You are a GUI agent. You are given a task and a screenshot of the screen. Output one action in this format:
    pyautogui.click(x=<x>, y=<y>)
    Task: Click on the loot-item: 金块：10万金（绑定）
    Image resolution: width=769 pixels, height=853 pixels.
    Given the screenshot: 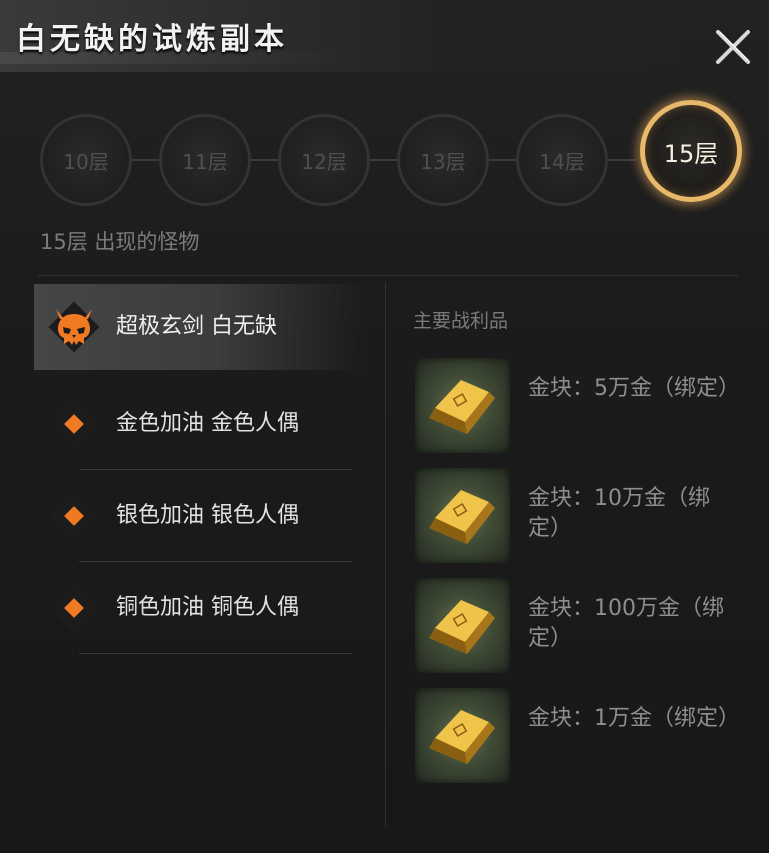 What is the action you would take?
    pyautogui.click(x=575, y=523)
    